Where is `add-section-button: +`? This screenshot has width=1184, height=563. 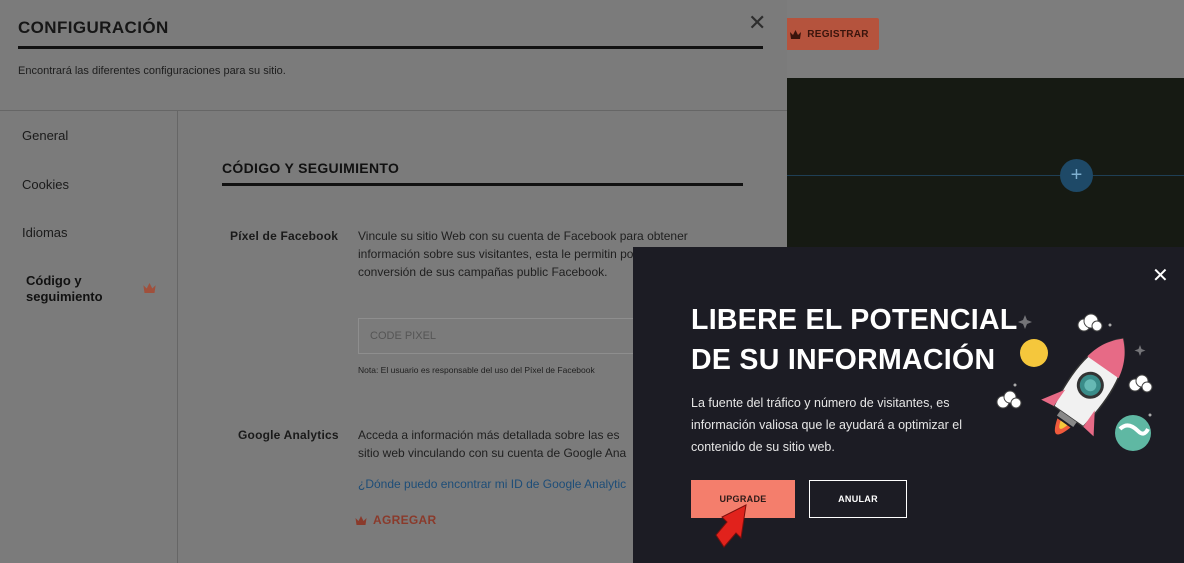
add-section-button: + is located at coordinates (1076, 175).